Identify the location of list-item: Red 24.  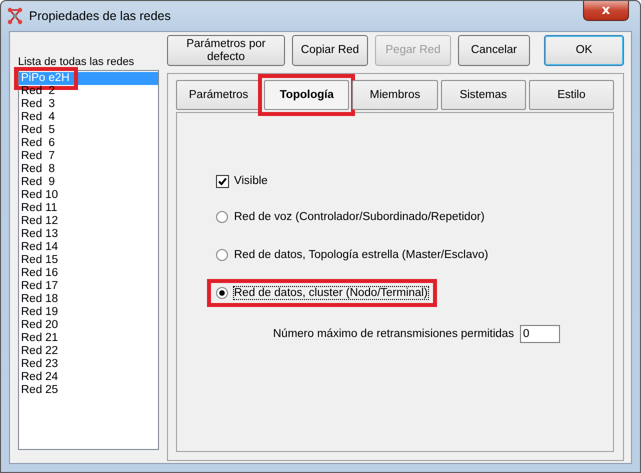
(88, 377).